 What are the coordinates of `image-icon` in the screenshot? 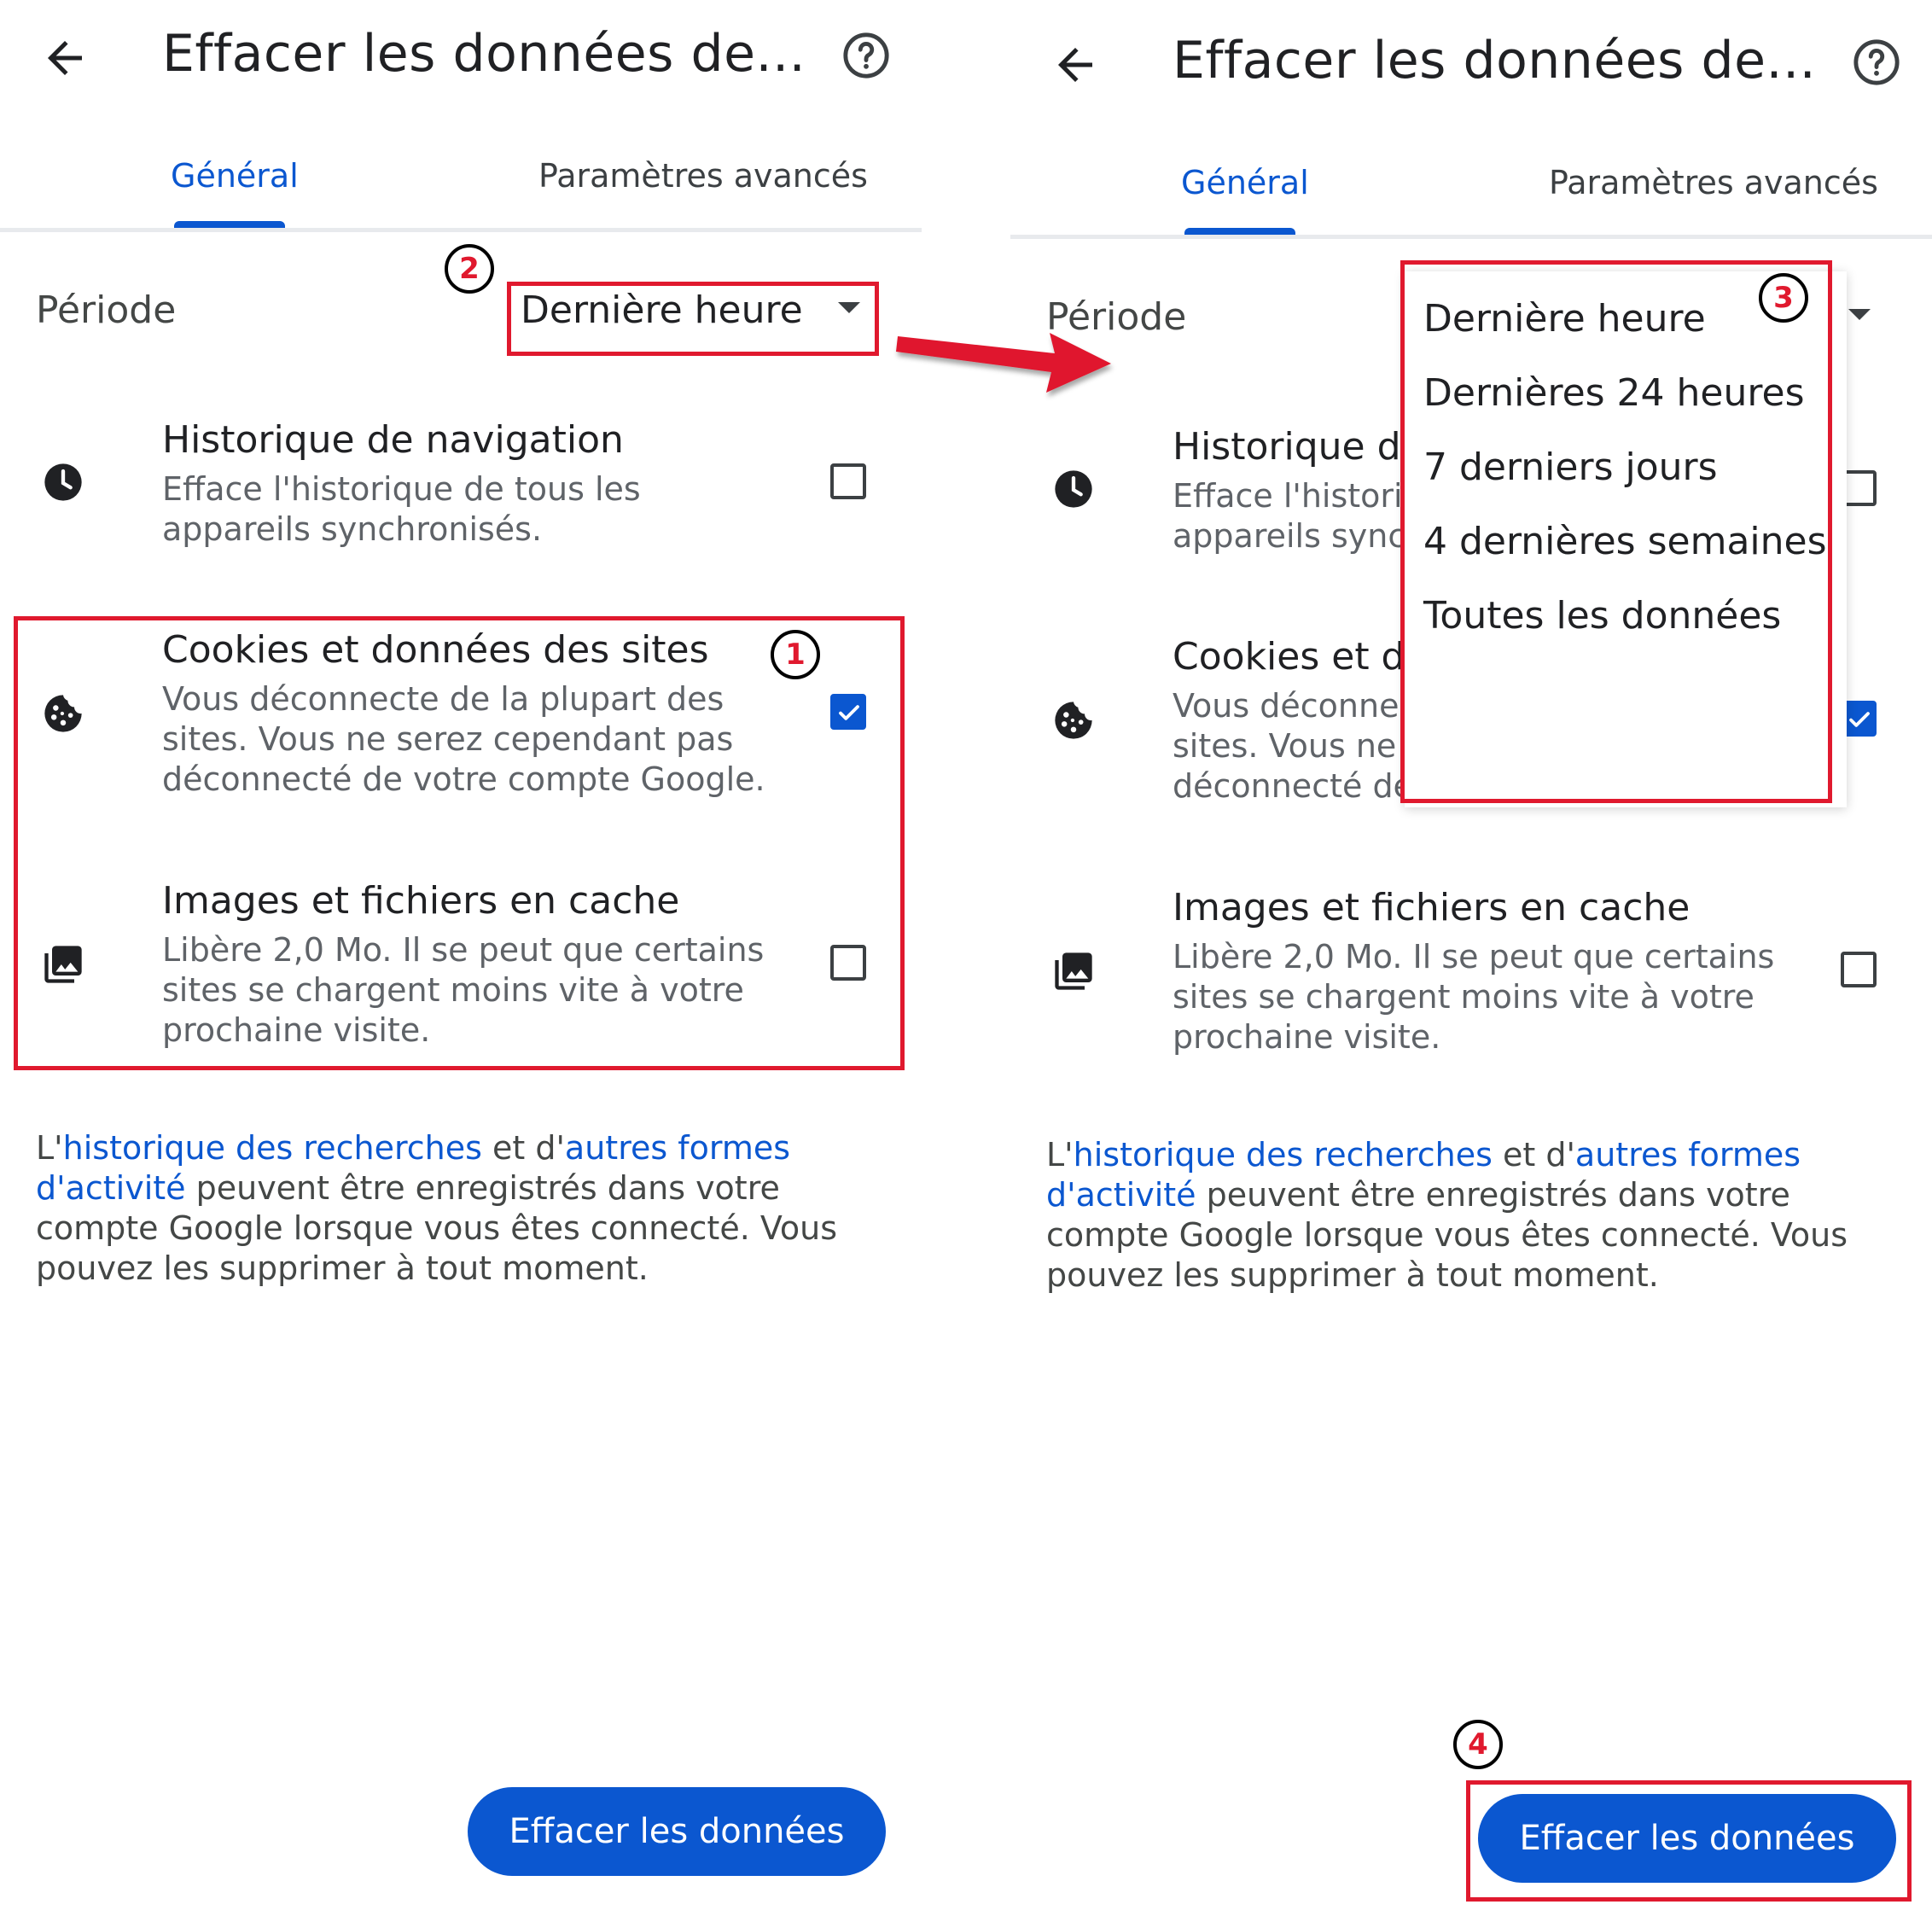 It's located at (1073, 971).